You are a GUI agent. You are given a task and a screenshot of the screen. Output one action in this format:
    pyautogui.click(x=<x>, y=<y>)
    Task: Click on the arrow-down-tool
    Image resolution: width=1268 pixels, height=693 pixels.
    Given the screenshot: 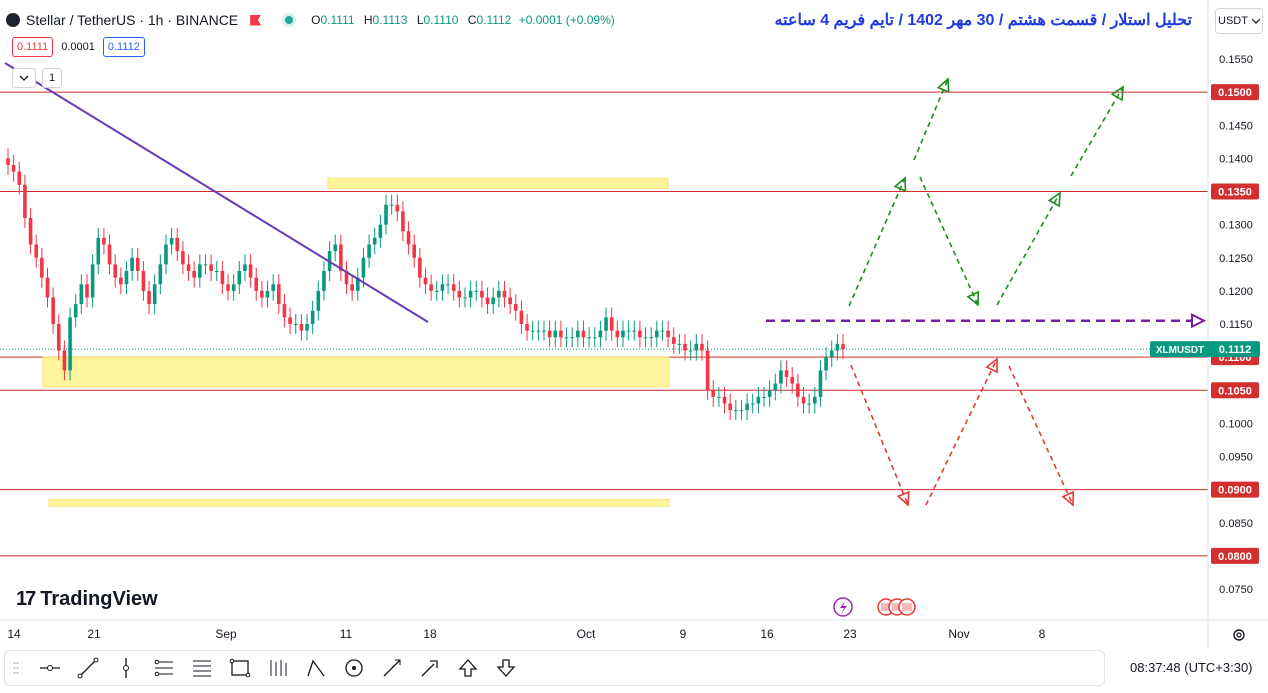 What is the action you would take?
    pyautogui.click(x=506, y=668)
    